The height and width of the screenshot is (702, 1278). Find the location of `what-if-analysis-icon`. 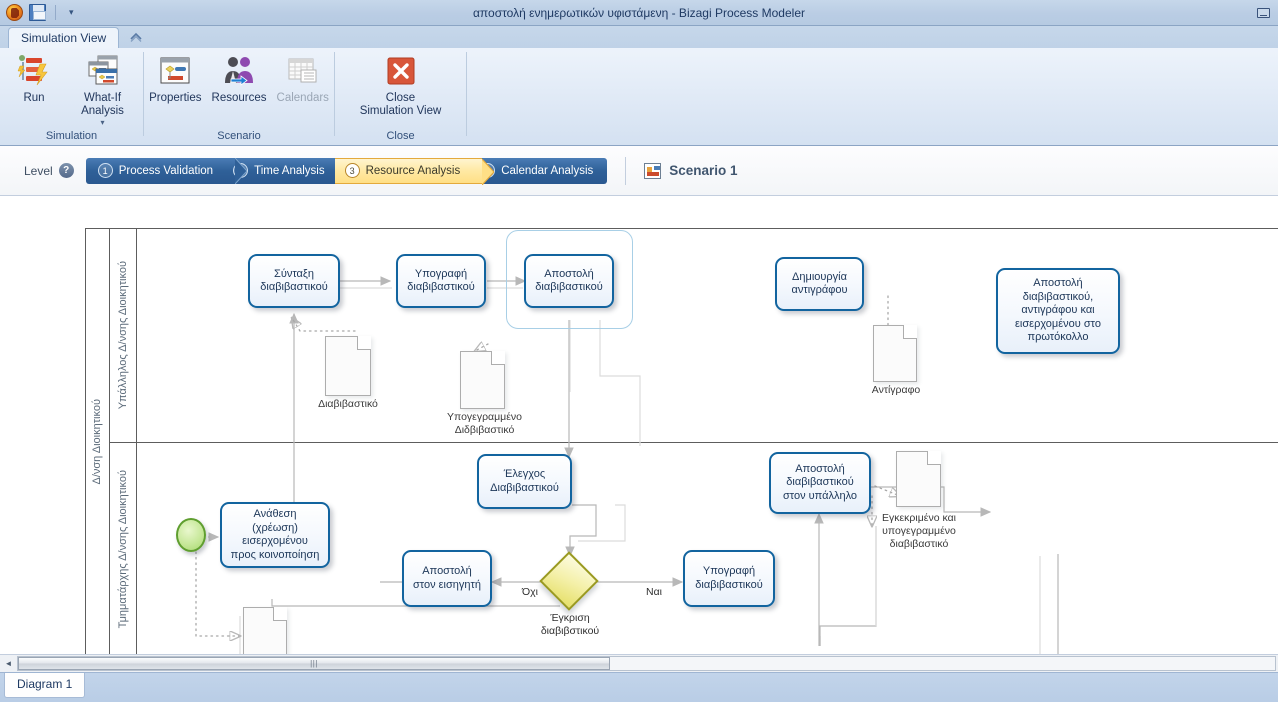

what-if-analysis-icon is located at coordinates (103, 71).